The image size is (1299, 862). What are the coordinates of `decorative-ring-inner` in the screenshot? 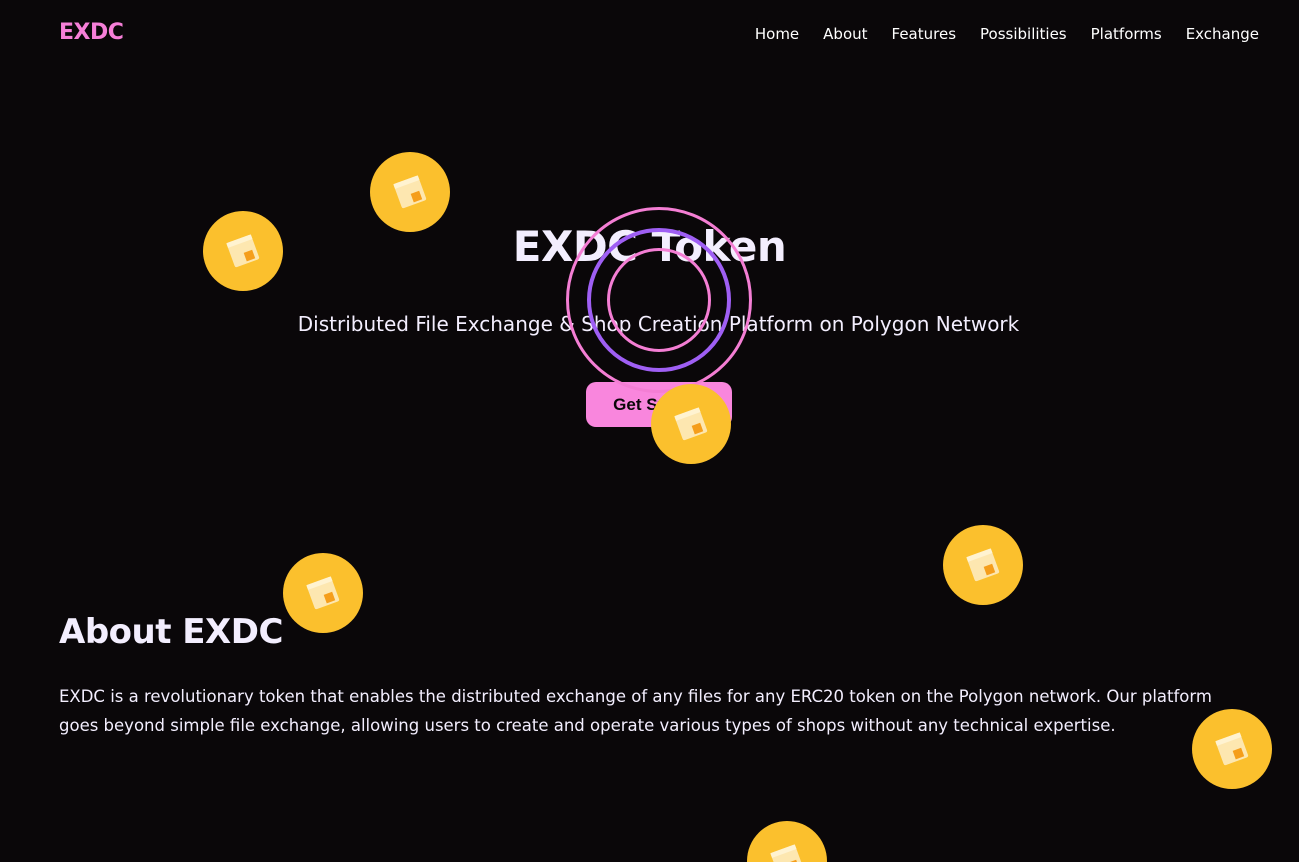 It's located at (659, 300).